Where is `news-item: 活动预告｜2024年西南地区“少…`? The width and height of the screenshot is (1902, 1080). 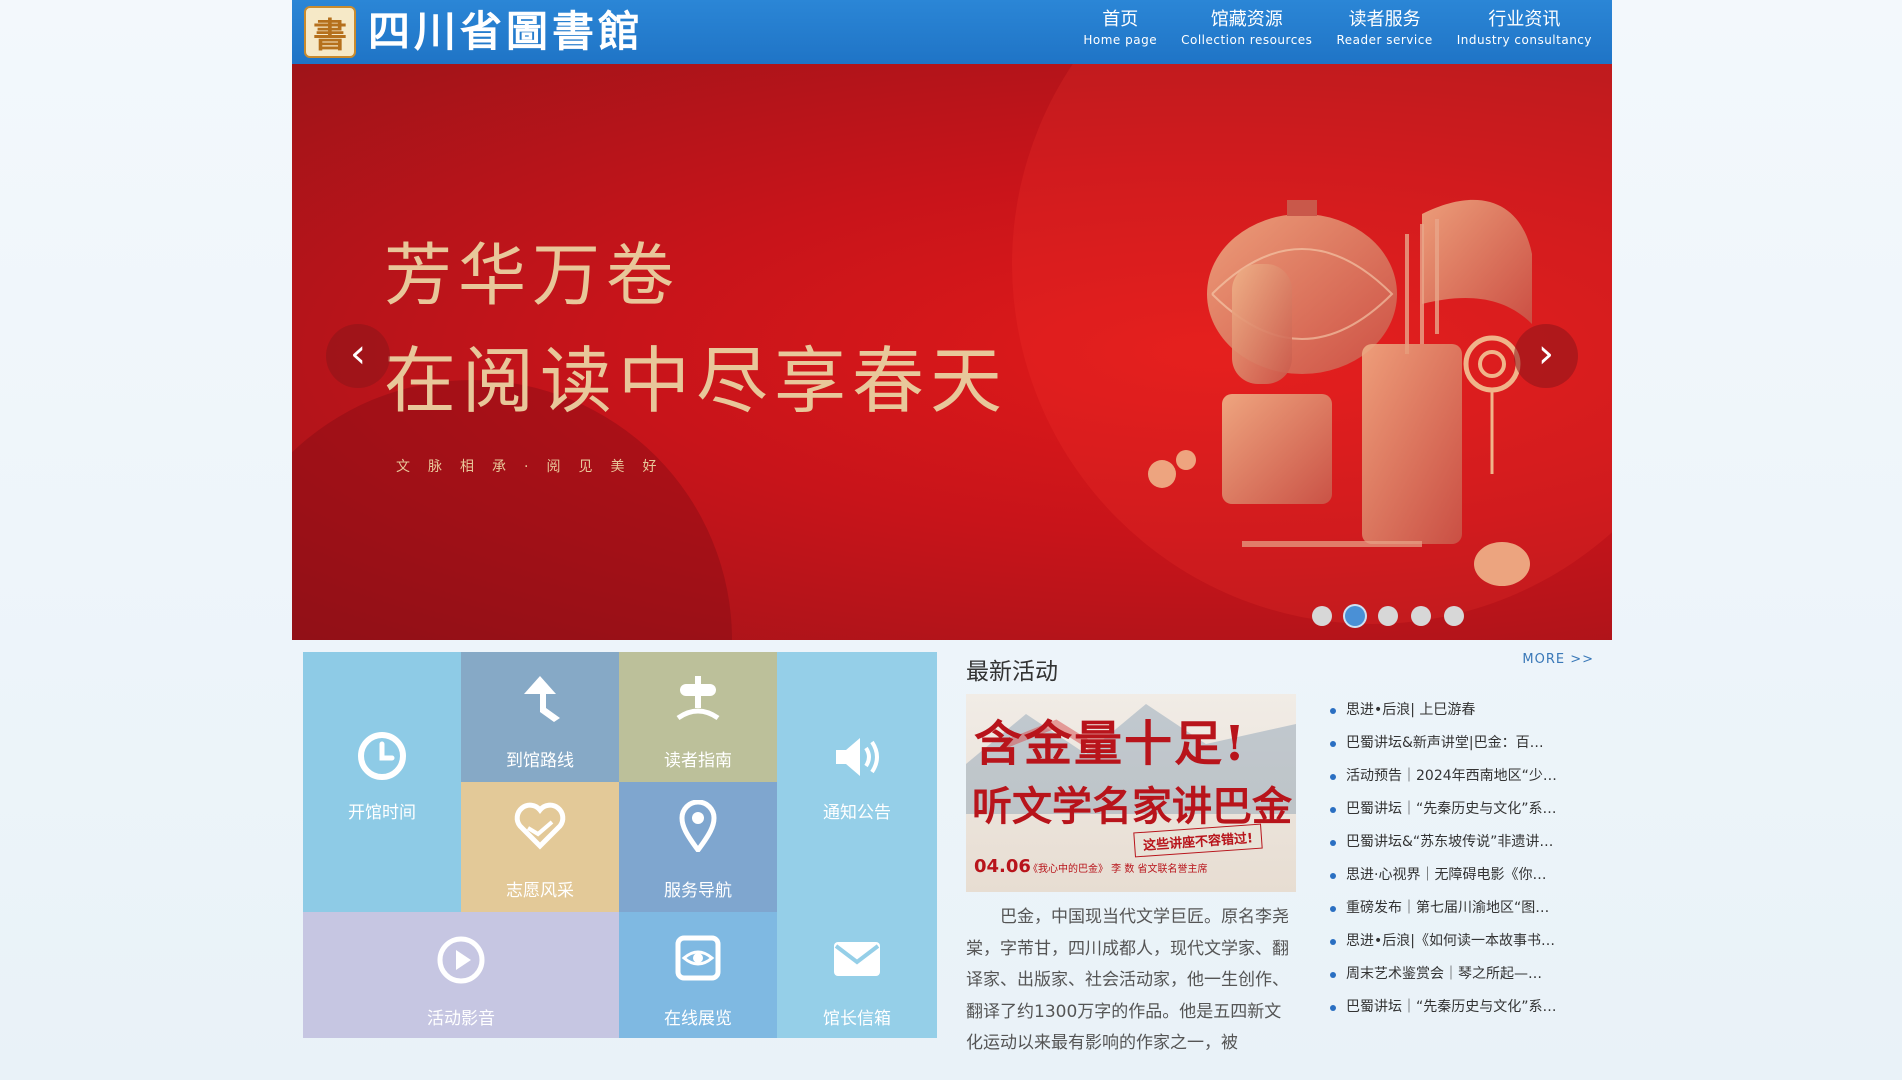 news-item: 活动预告｜2024年西南地区“少… is located at coordinates (1461, 776).